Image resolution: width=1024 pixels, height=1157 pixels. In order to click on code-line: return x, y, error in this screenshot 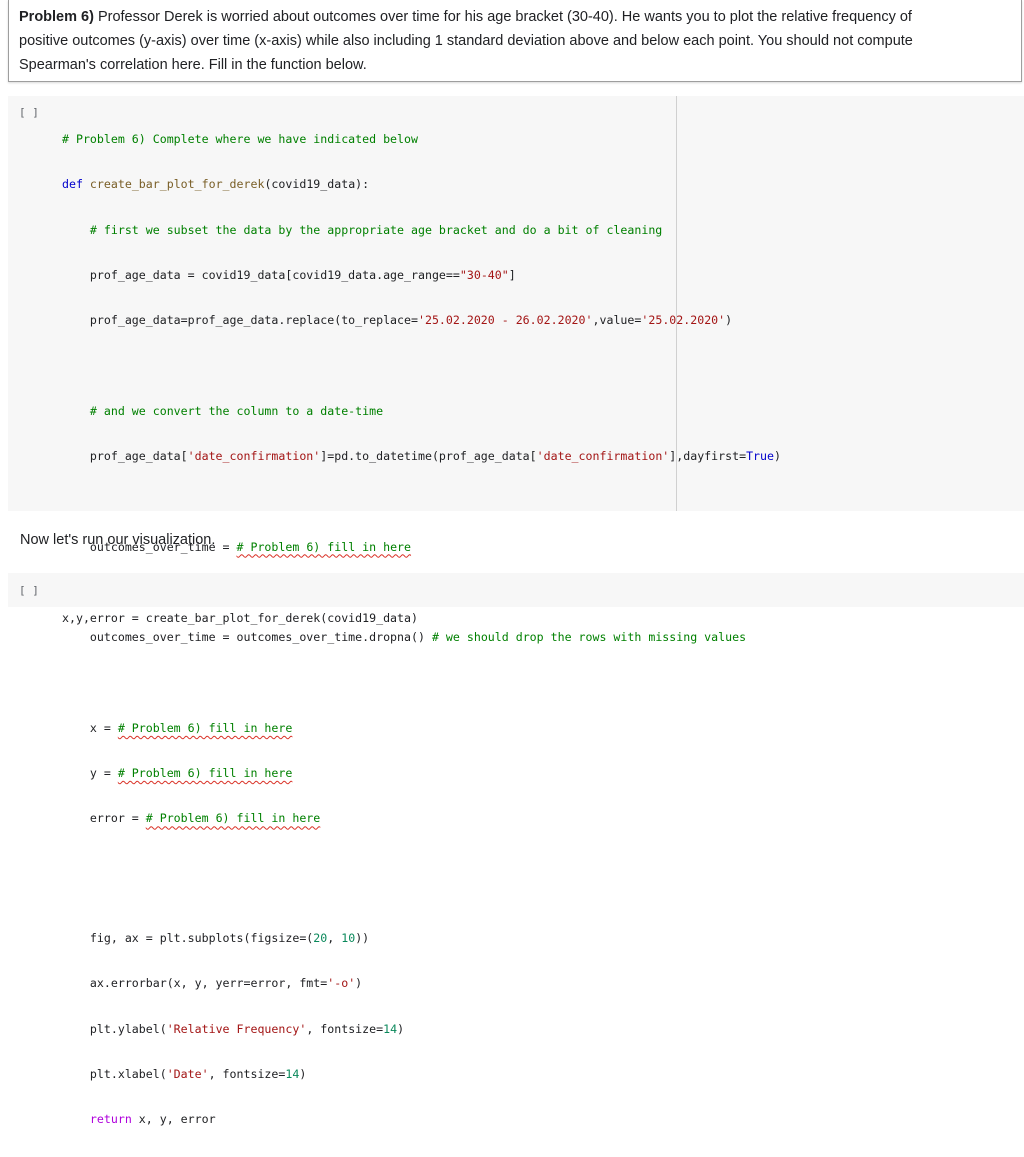, I will do `click(139, 1119)`.